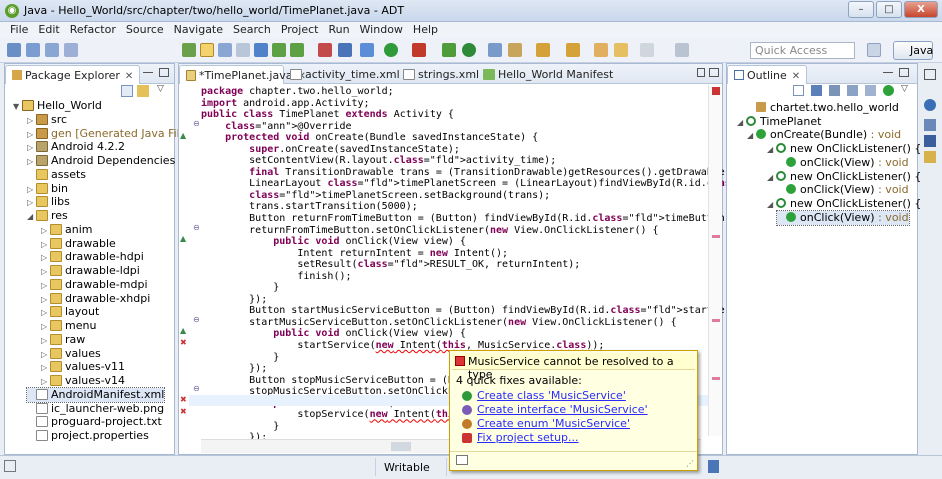 The image size is (942, 479). Describe the element at coordinates (816, 90) in the screenshot. I see `sort-icon` at that location.